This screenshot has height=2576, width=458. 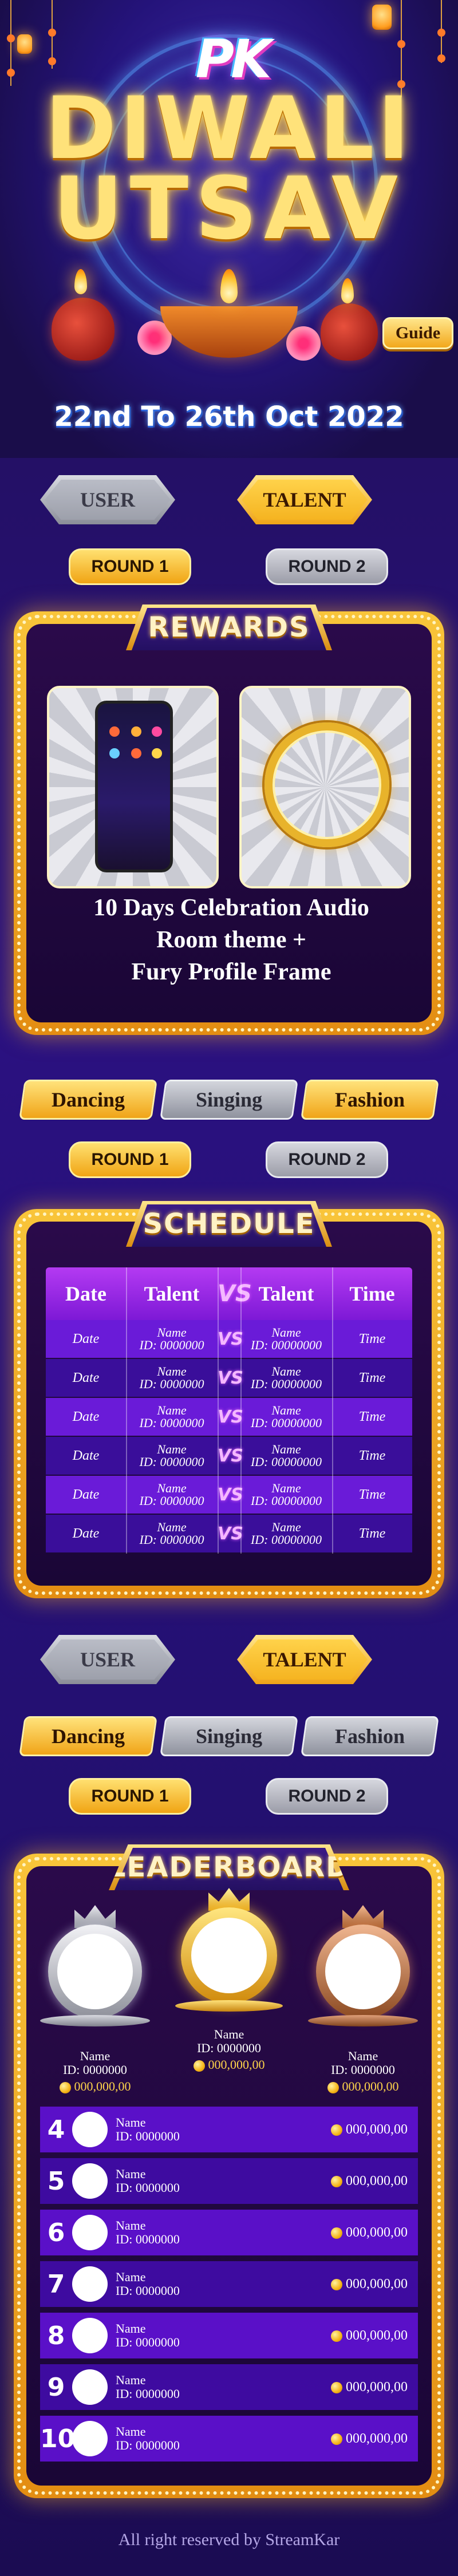 I want to click on rewards-title: REWARDS, so click(x=229, y=627).